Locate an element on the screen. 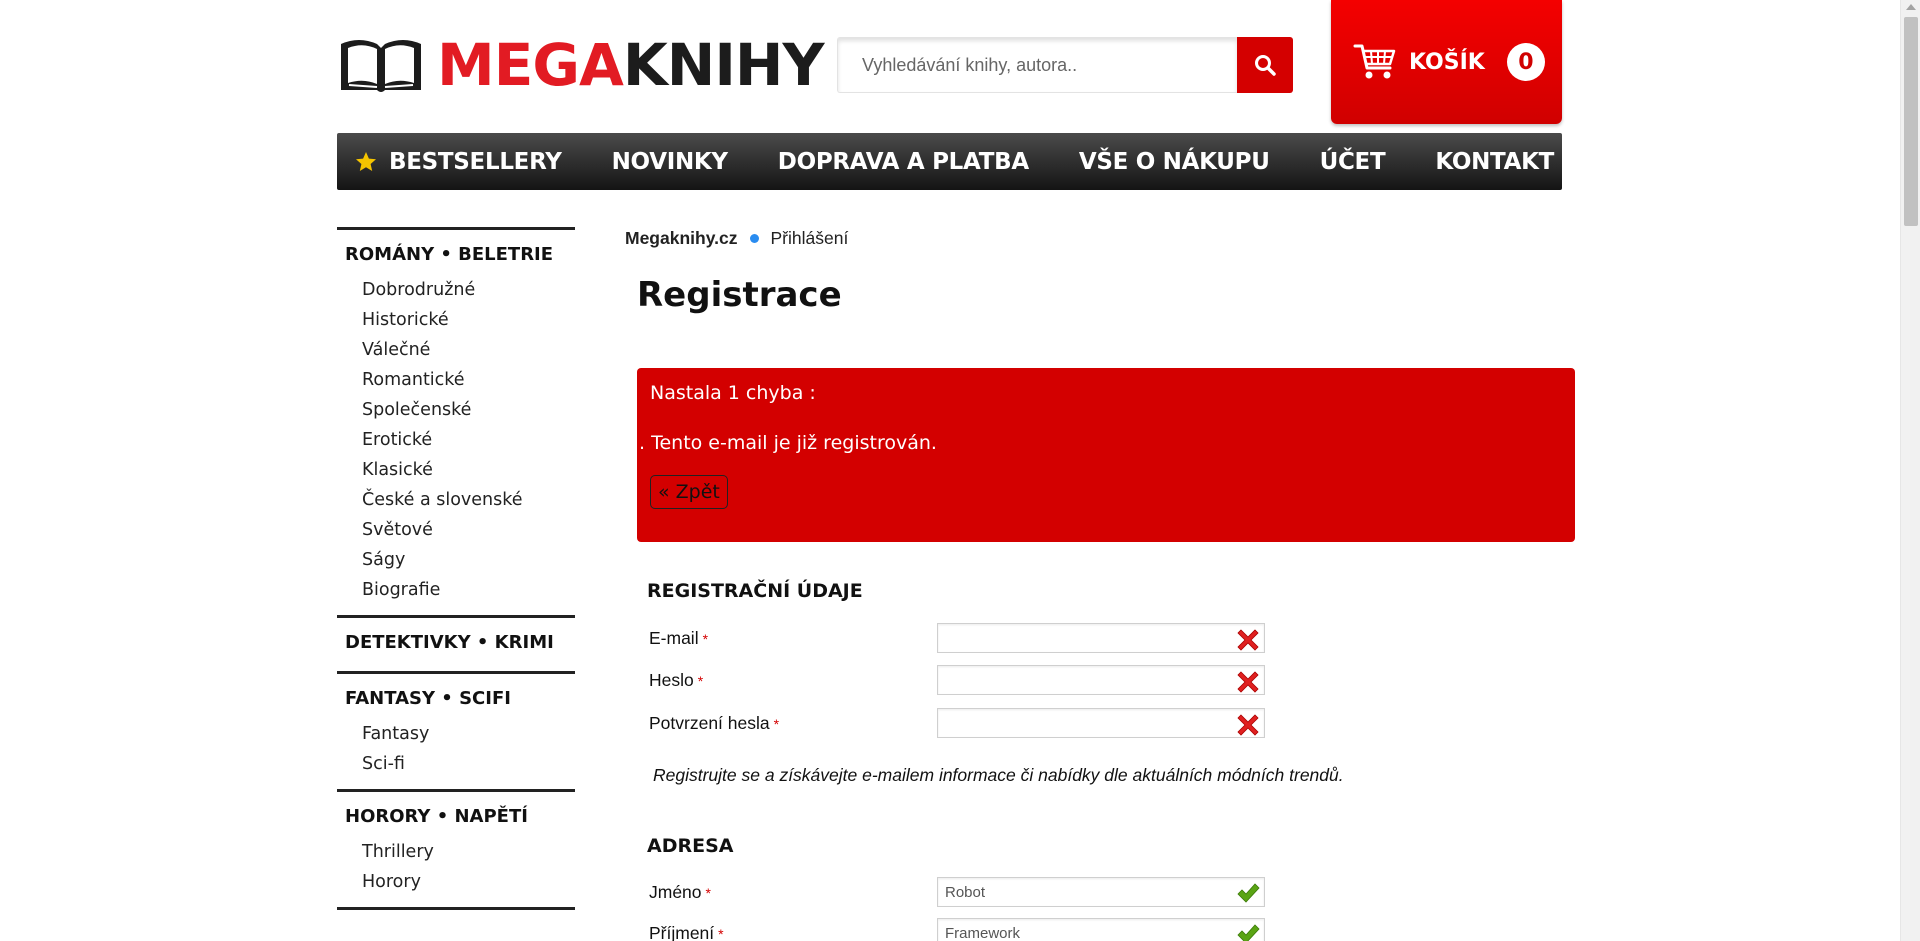  subcategory-list: Thrillery Horory is located at coordinates (456, 870).